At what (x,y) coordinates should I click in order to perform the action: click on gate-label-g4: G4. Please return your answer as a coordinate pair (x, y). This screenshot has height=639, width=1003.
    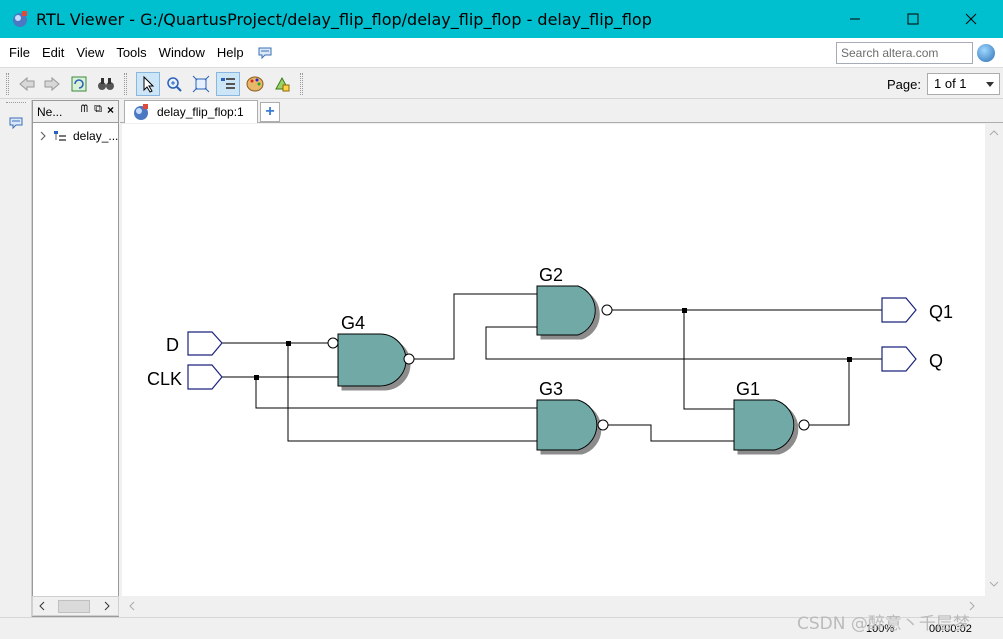
    Looking at the image, I should click on (353, 323).